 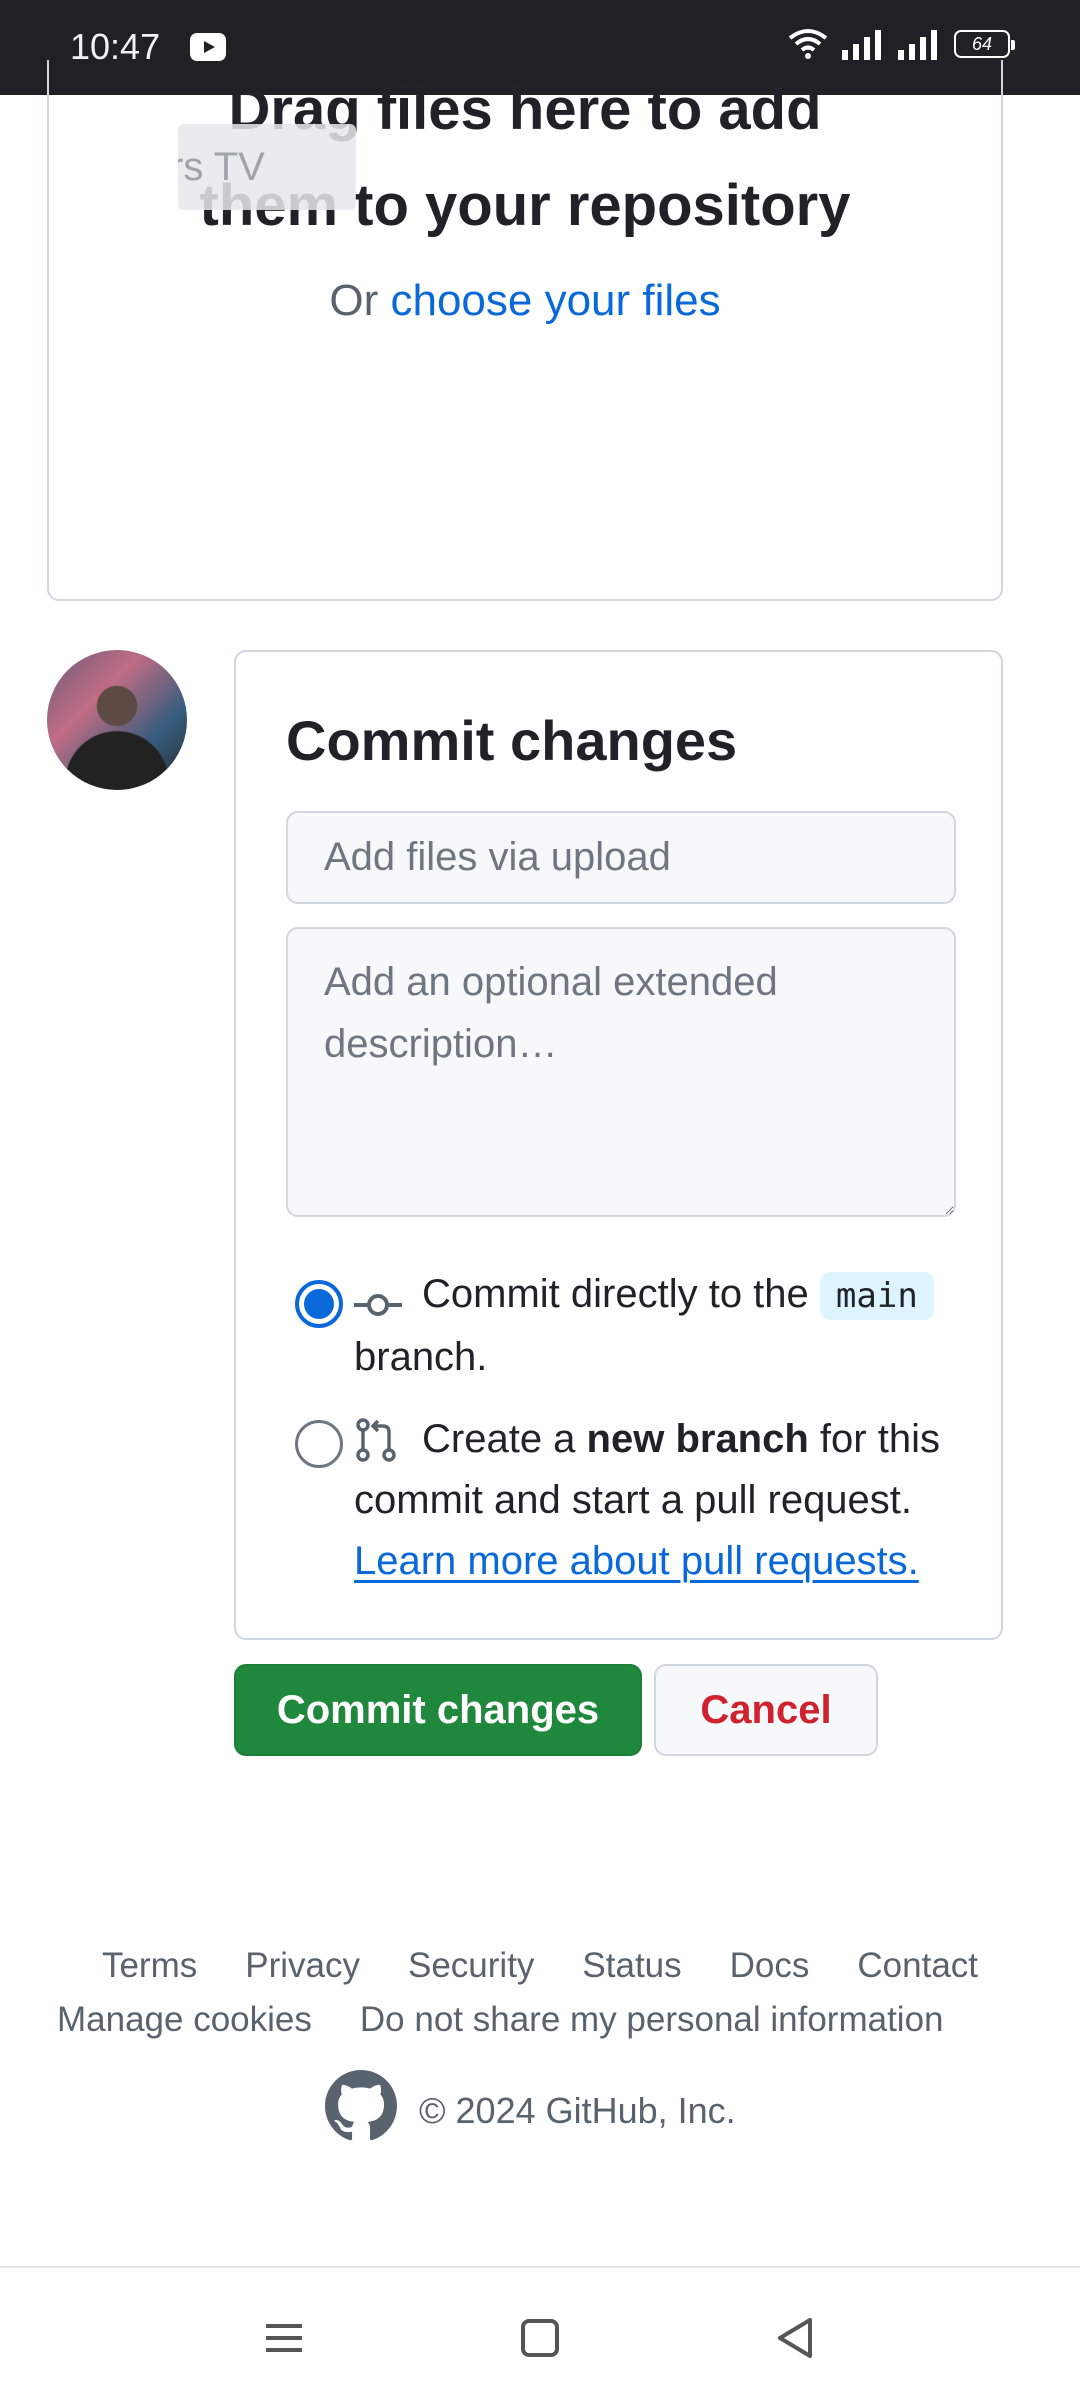 I want to click on footer-link-docs: Docs, so click(x=770, y=1966).